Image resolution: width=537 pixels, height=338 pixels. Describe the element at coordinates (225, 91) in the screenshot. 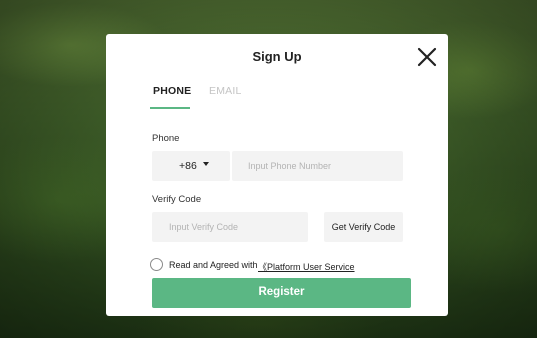

I see `tab-email: EMAIL` at that location.